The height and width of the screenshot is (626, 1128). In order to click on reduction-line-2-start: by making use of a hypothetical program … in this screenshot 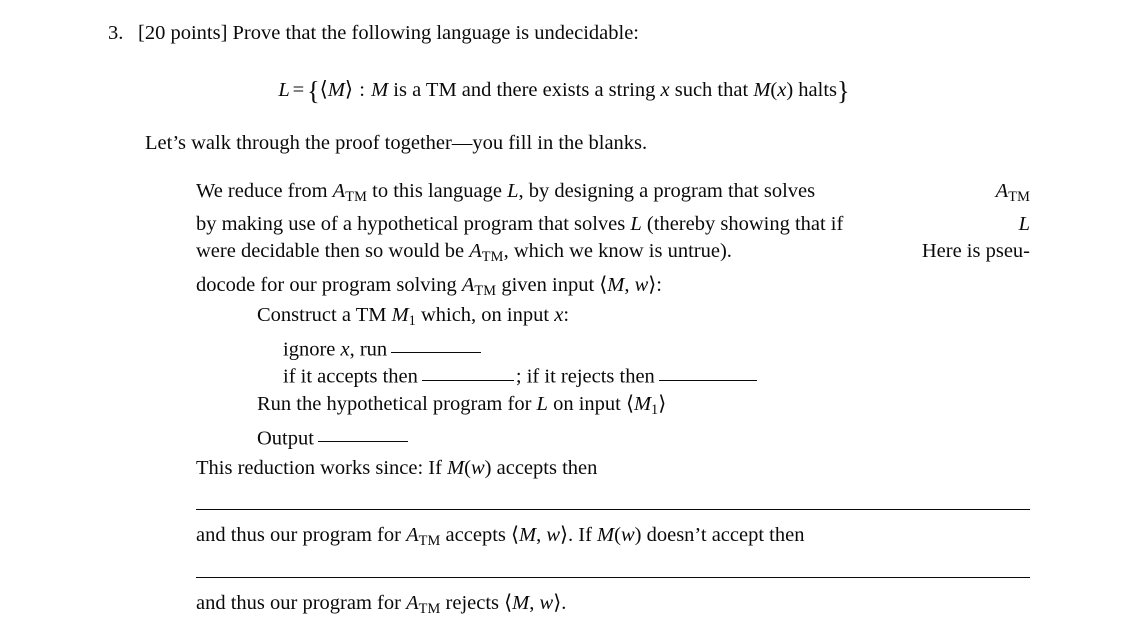, I will do `click(522, 224)`.